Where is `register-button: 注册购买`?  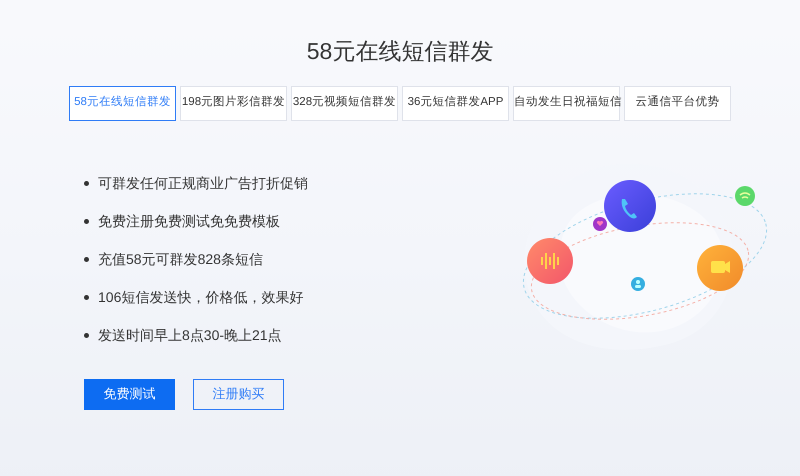
register-button: 注册购买 is located at coordinates (238, 394).